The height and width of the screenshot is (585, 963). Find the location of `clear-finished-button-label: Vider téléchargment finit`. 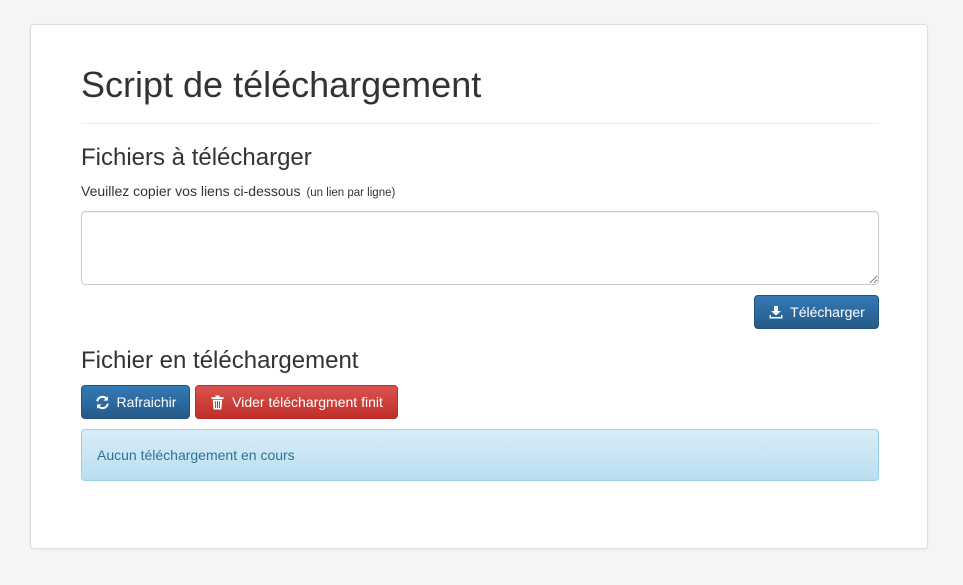

clear-finished-button-label: Vider téléchargment finit is located at coordinates (307, 402).